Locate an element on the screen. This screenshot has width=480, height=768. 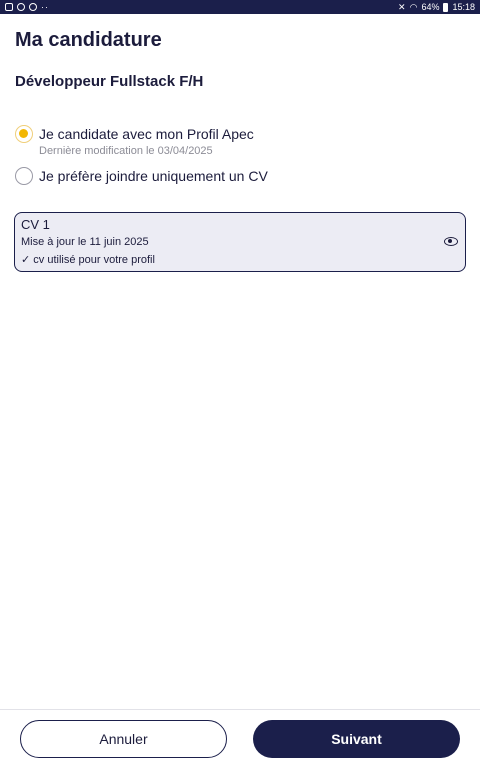
wifi-icon: ◠ is located at coordinates (413, 6).